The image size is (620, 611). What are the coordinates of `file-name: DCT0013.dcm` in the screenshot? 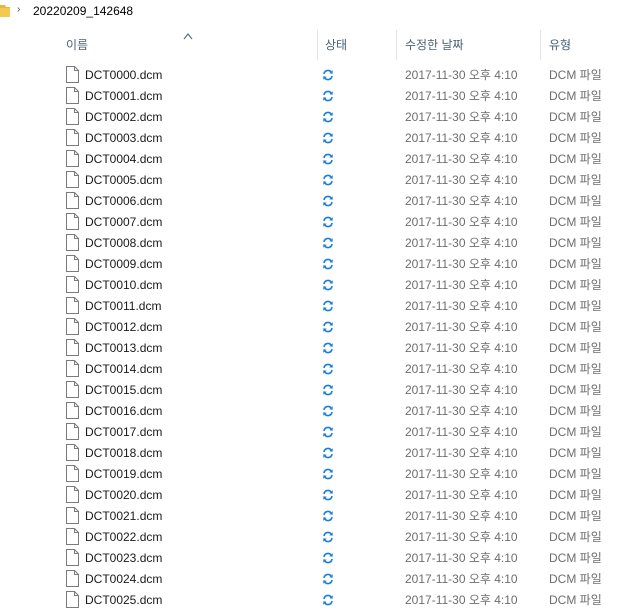 It's located at (123, 348).